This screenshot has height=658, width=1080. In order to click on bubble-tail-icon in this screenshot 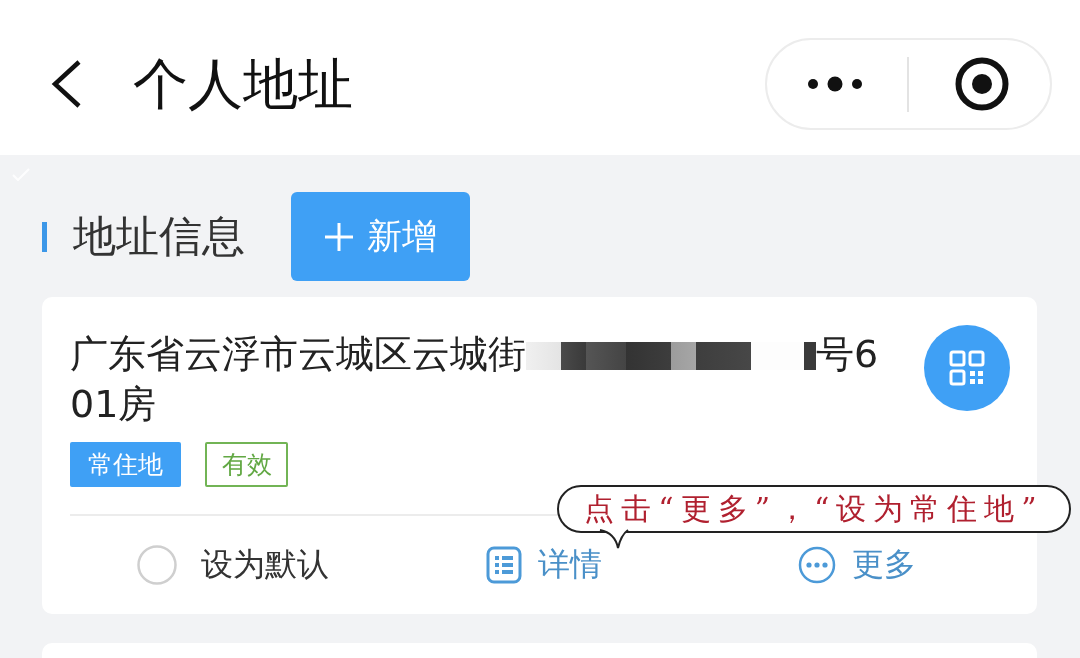, I will do `click(614, 539)`.